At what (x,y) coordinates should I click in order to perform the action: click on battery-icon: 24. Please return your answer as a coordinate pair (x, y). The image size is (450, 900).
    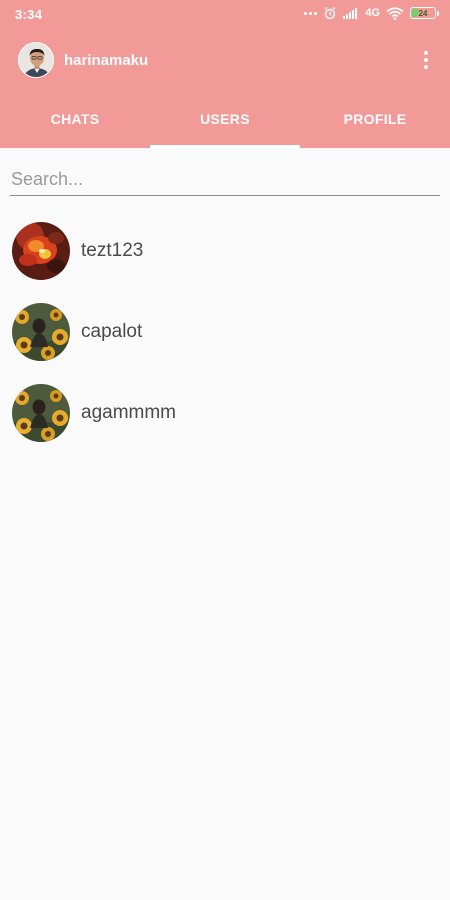
    Looking at the image, I should click on (424, 13).